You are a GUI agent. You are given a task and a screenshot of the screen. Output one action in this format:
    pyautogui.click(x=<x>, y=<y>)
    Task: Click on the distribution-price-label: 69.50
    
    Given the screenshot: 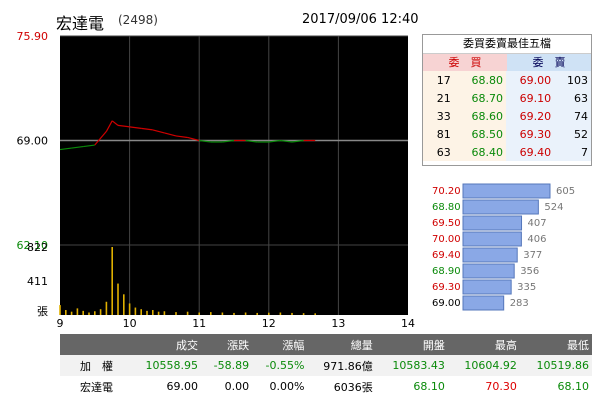 What is the action you would take?
    pyautogui.click(x=446, y=223)
    